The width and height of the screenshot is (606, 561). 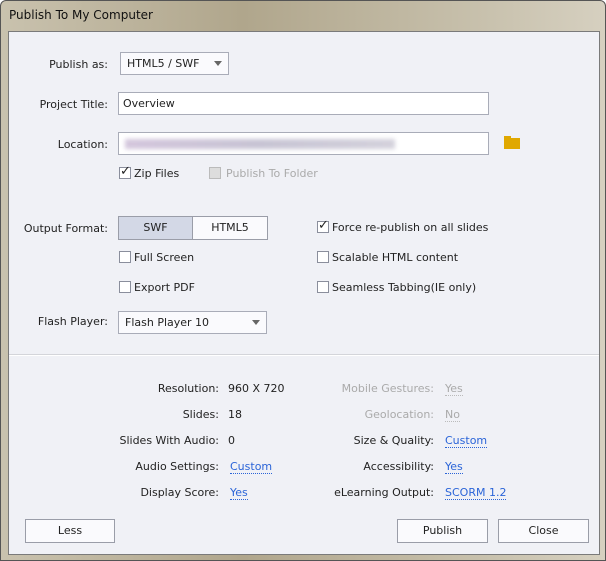 What do you see at coordinates (82, 144) in the screenshot?
I see `location-label: Location:` at bounding box center [82, 144].